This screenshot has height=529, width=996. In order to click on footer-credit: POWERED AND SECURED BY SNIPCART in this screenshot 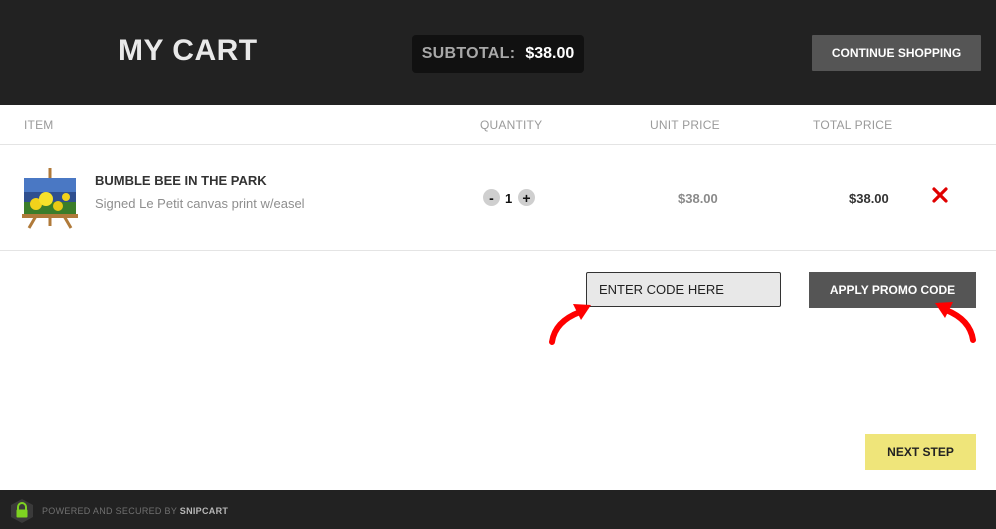, I will do `click(135, 511)`.